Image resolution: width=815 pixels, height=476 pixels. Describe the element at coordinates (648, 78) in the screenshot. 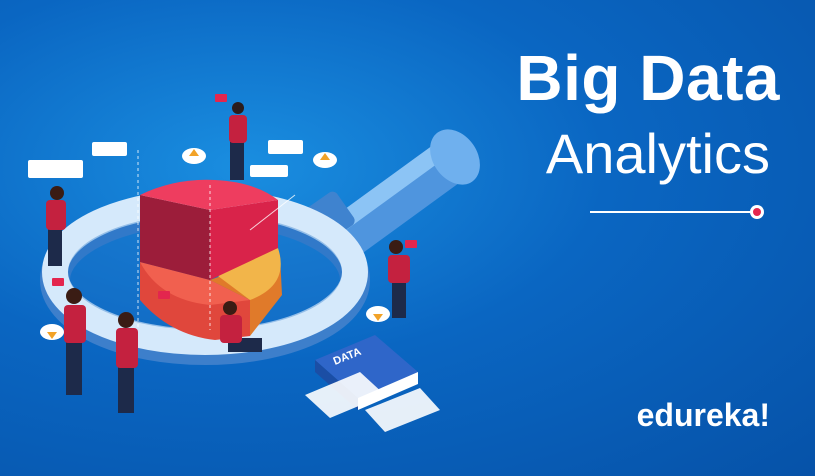

I see `title-big-data: Big Data` at that location.